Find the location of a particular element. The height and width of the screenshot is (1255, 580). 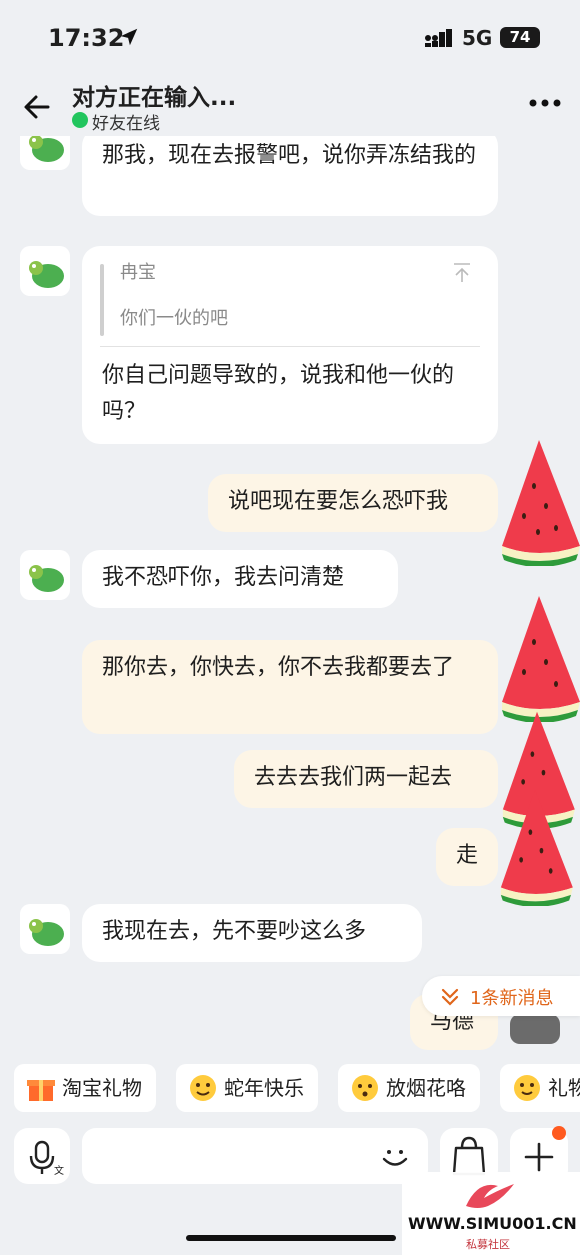

quick-action-label: 放烟花咯 is located at coordinates (426, 1088).